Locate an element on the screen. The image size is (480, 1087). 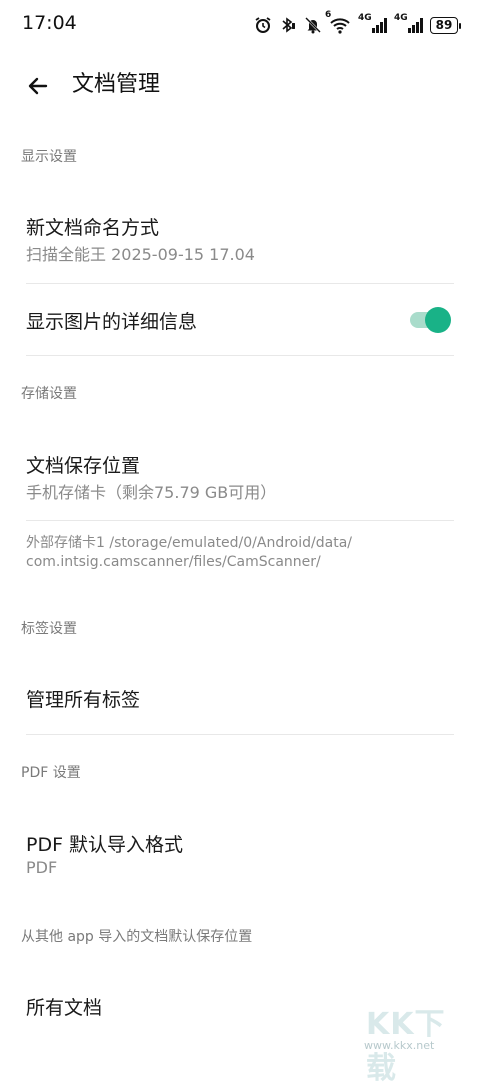
pdf-default-import-title: PDF 默认导入格式 is located at coordinates (105, 845).